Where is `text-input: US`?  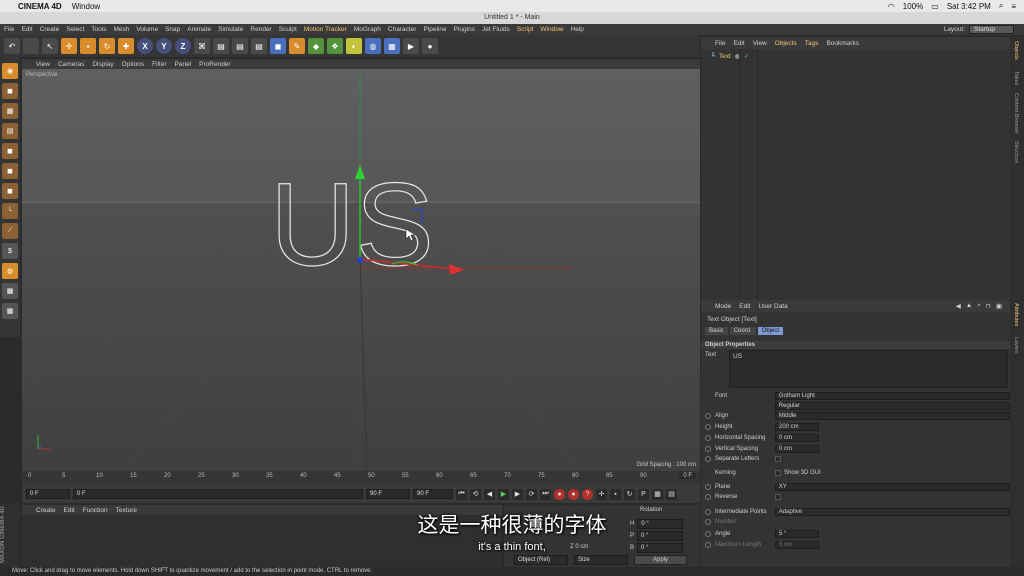 text-input: US is located at coordinates (868, 369).